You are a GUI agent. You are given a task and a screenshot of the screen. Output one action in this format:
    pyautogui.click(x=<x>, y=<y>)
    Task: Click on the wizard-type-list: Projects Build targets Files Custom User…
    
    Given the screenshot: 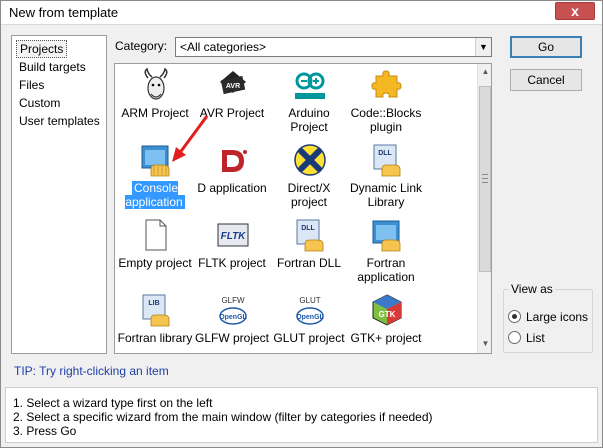 What is the action you would take?
    pyautogui.click(x=59, y=194)
    